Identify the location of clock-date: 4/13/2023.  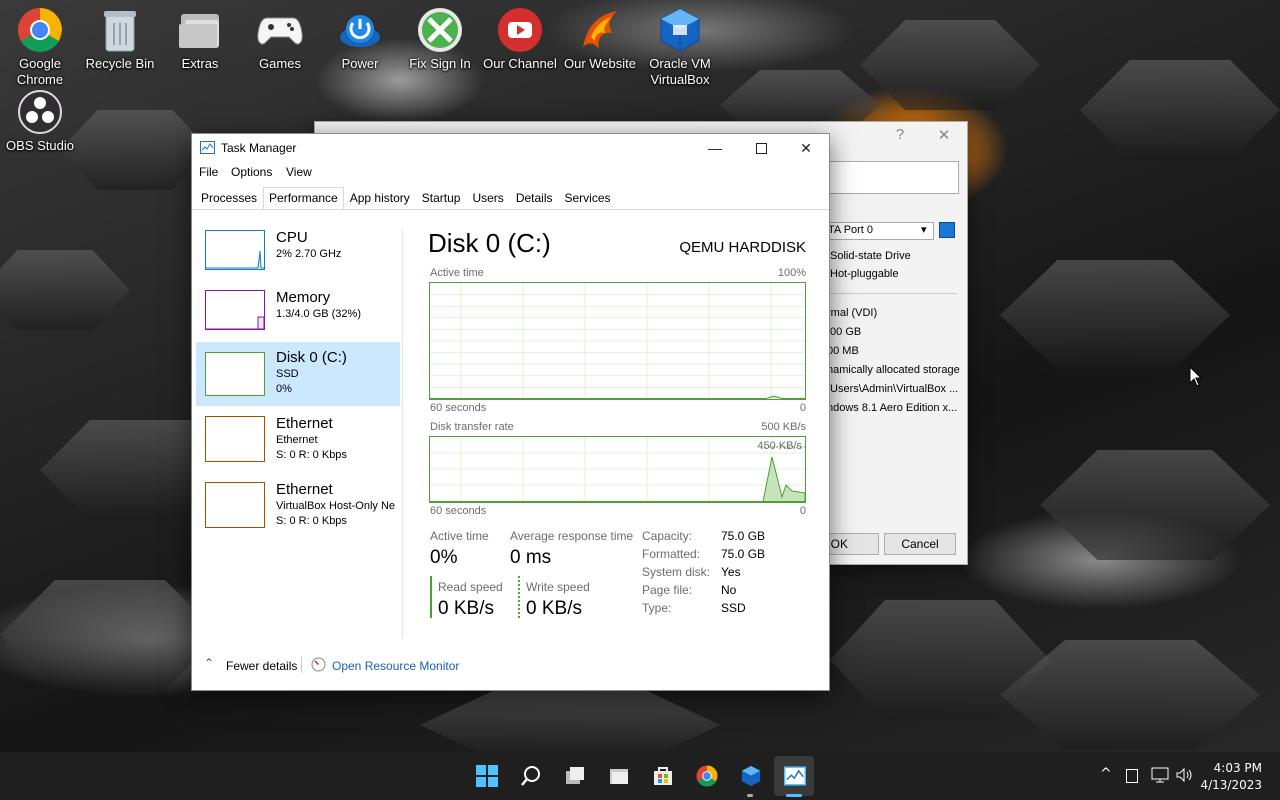
(1231, 785).